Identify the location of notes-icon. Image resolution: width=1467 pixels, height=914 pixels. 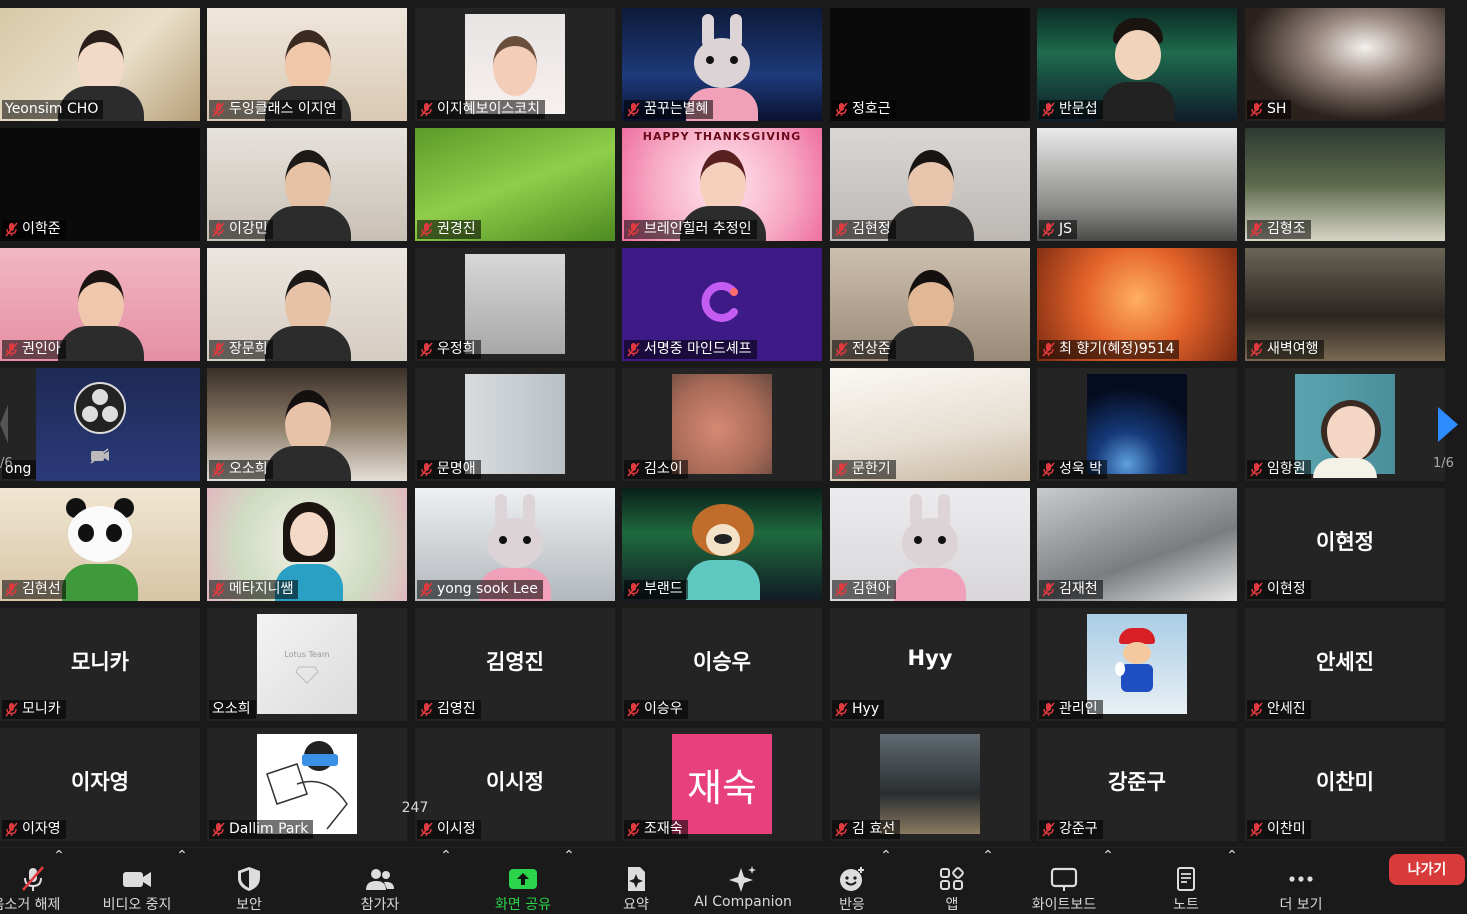
(1186, 879).